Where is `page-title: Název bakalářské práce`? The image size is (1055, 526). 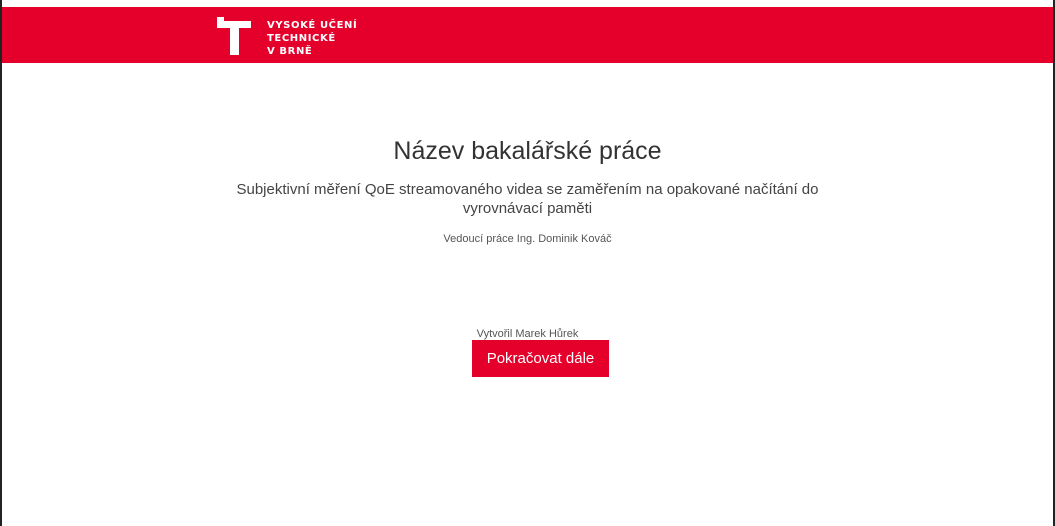
page-title: Název bakalářské práce is located at coordinates (527, 151).